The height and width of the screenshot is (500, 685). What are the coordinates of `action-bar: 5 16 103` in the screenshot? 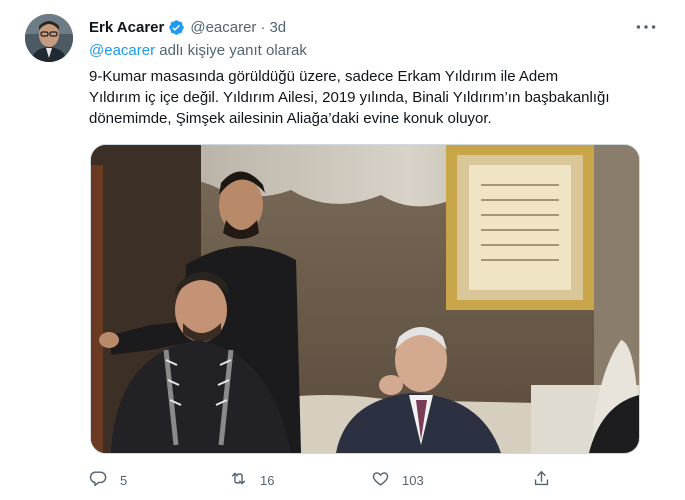 It's located at (329, 480).